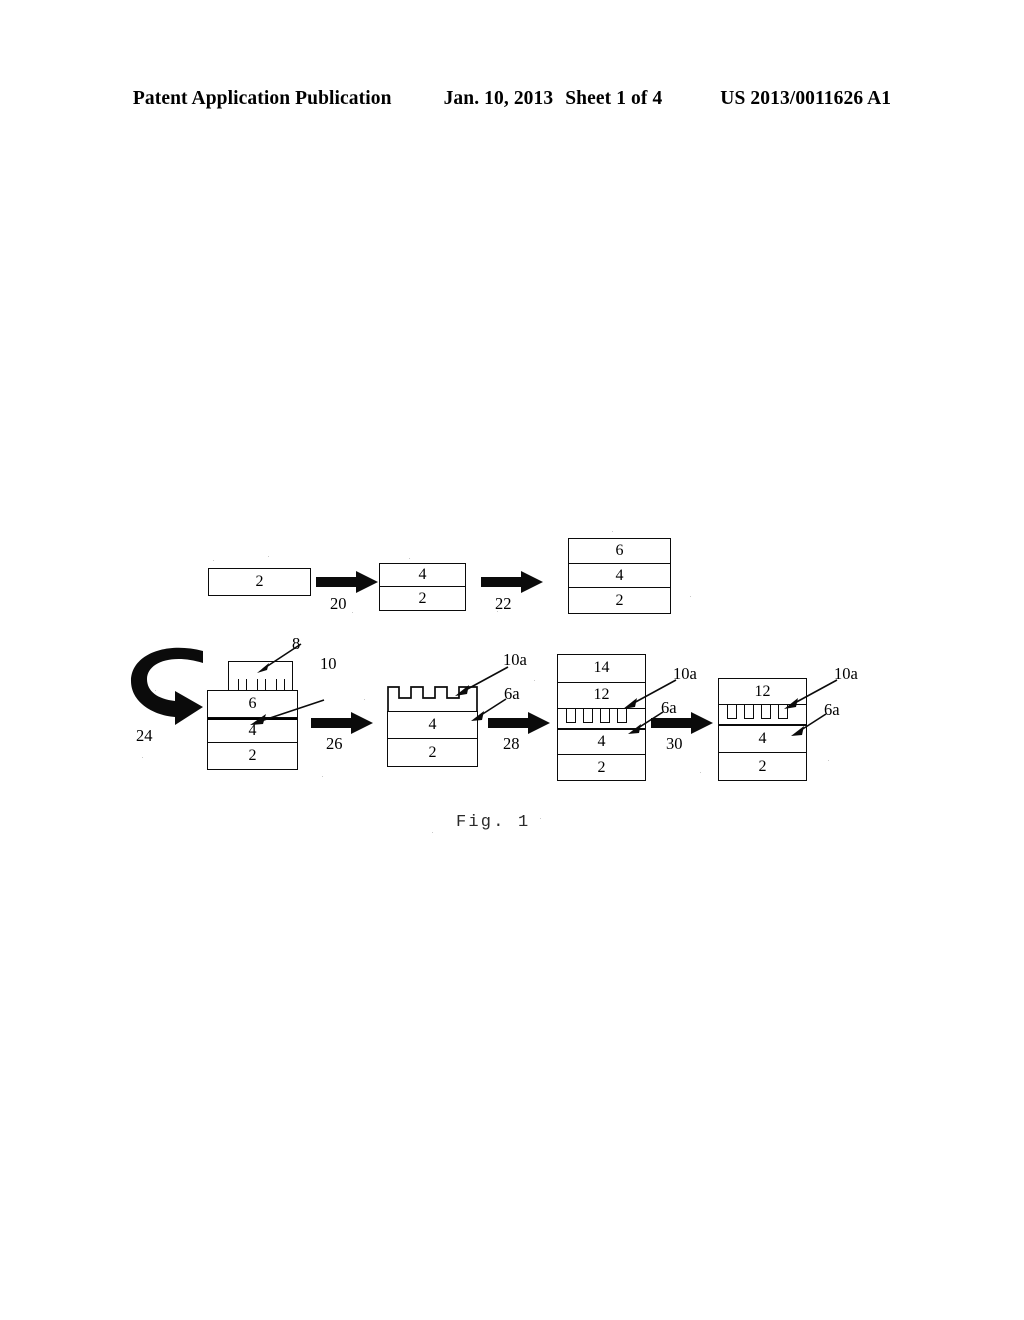  What do you see at coordinates (328, 663) in the screenshot?
I see `ref-label-10: 10` at bounding box center [328, 663].